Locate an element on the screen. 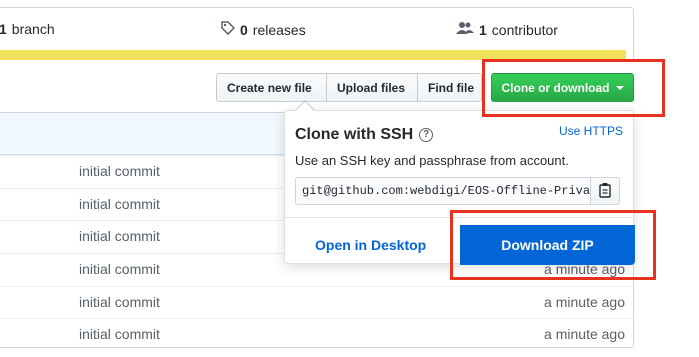 The image size is (699, 357). contributors-count-label: contributor is located at coordinates (524, 29).